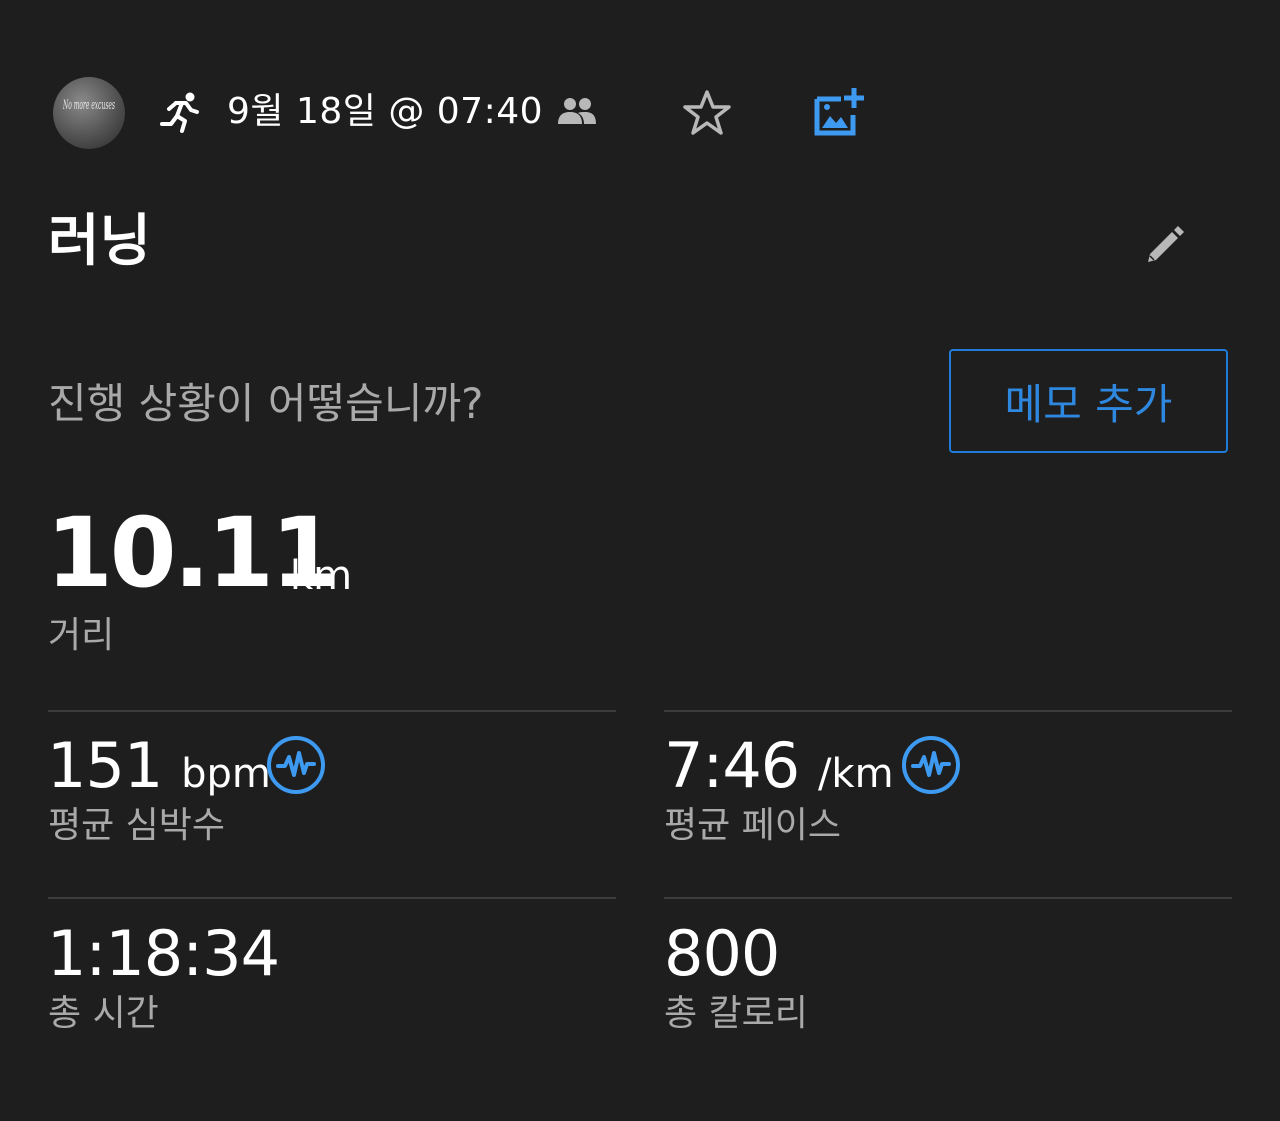 This screenshot has height=1121, width=1280. I want to click on star-icon, so click(707, 113).